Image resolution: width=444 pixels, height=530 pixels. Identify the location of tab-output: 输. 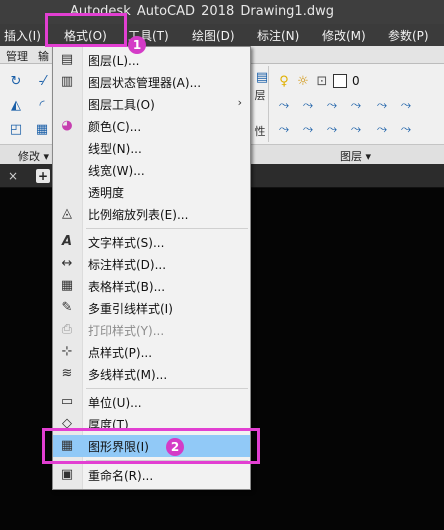
(43, 56).